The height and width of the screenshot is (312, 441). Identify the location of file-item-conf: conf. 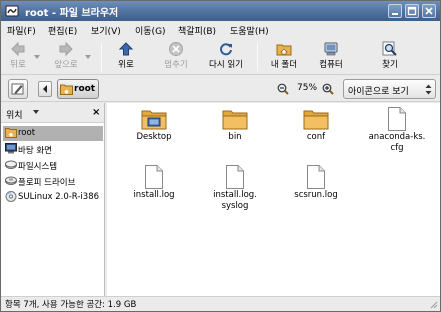
(316, 125).